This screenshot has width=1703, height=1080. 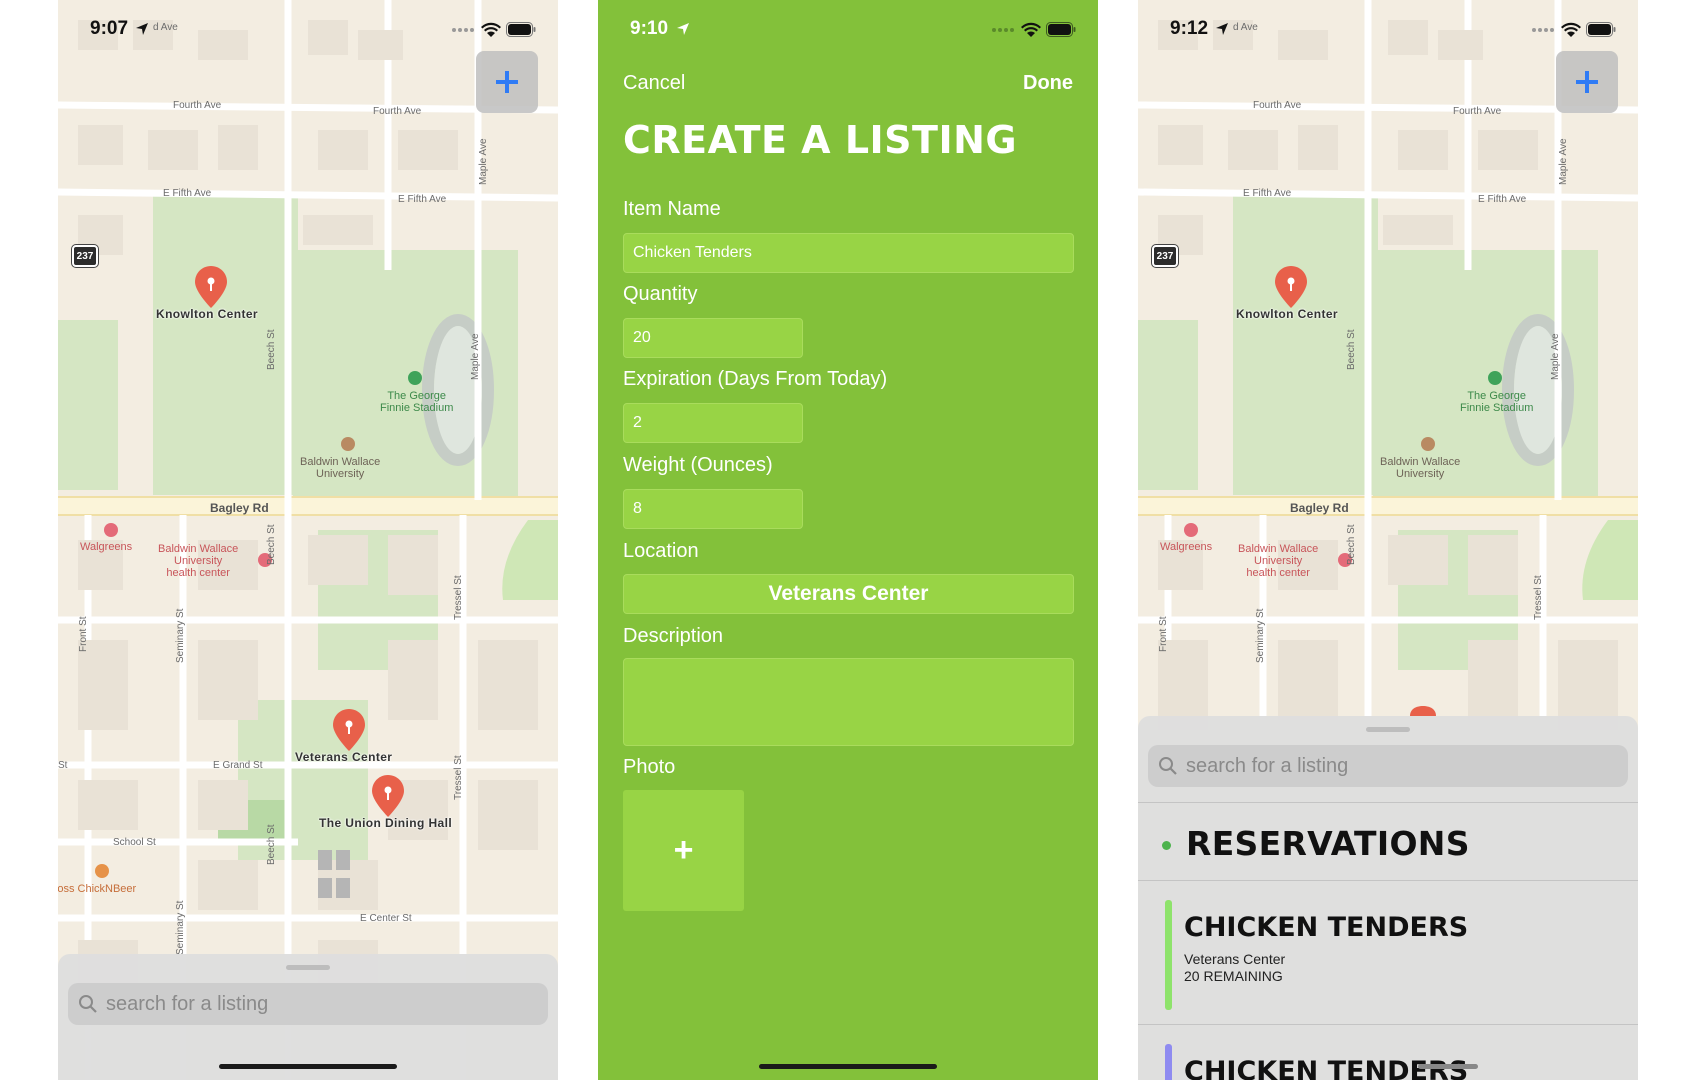 What do you see at coordinates (1233, 976) in the screenshot?
I see `reservation-remaining: 20 REMAINING` at bounding box center [1233, 976].